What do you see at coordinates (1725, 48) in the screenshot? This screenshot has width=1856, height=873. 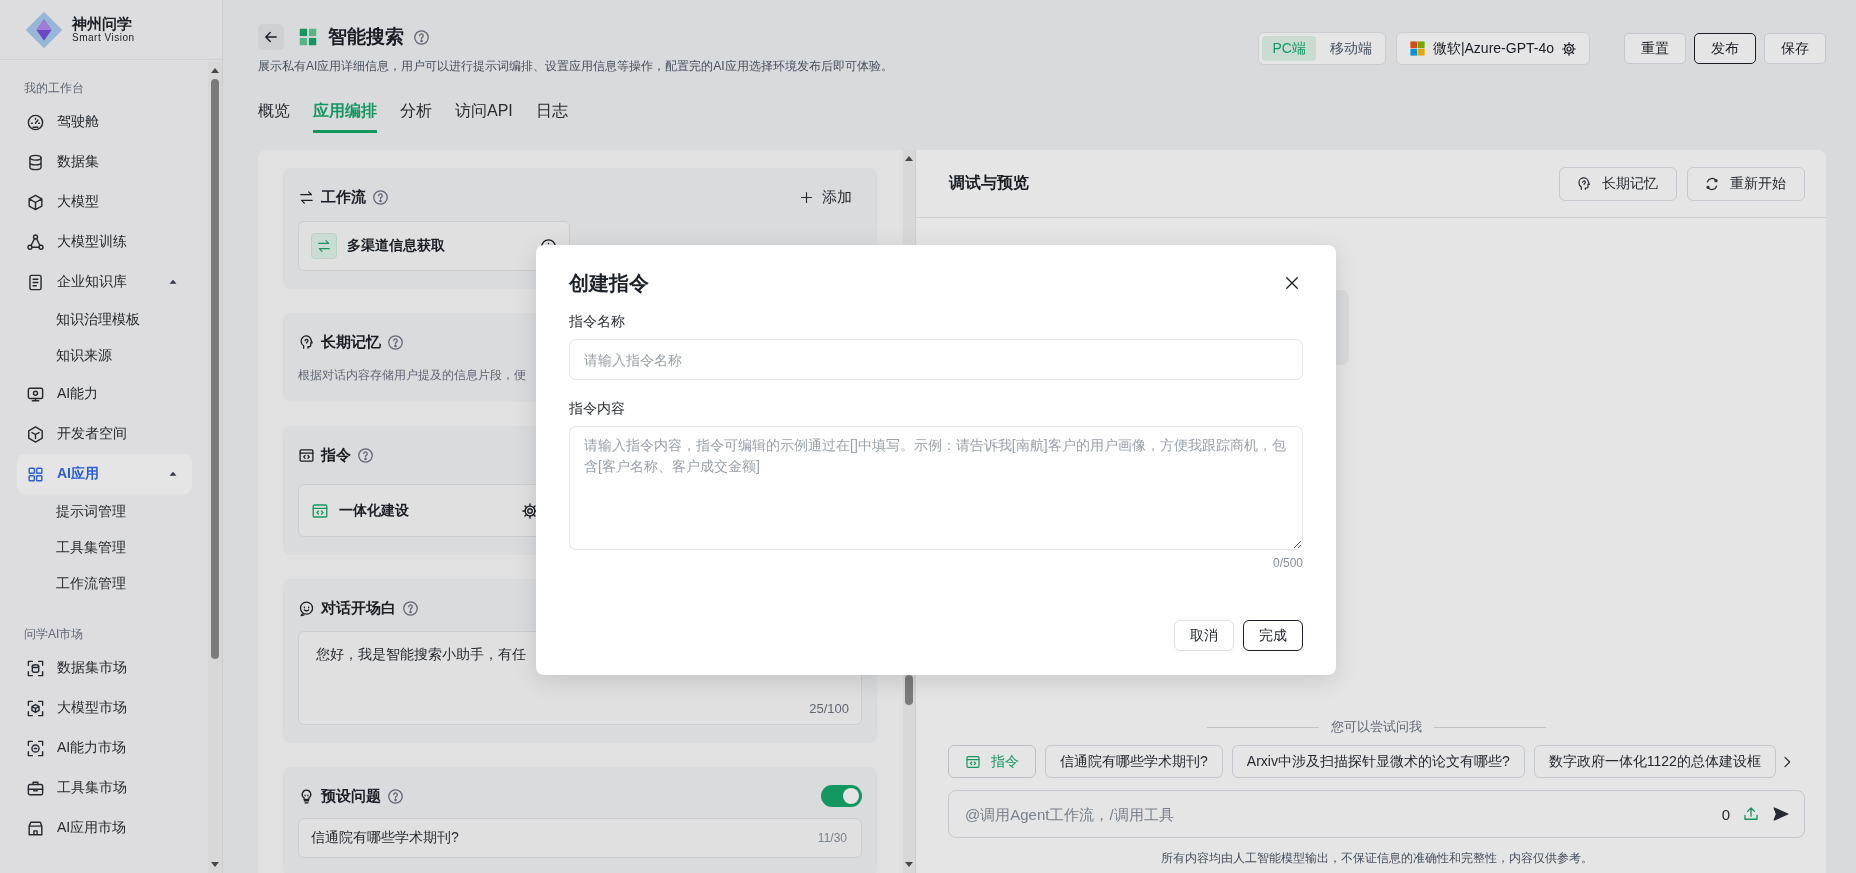 I see `toolbar-button: 发布` at bounding box center [1725, 48].